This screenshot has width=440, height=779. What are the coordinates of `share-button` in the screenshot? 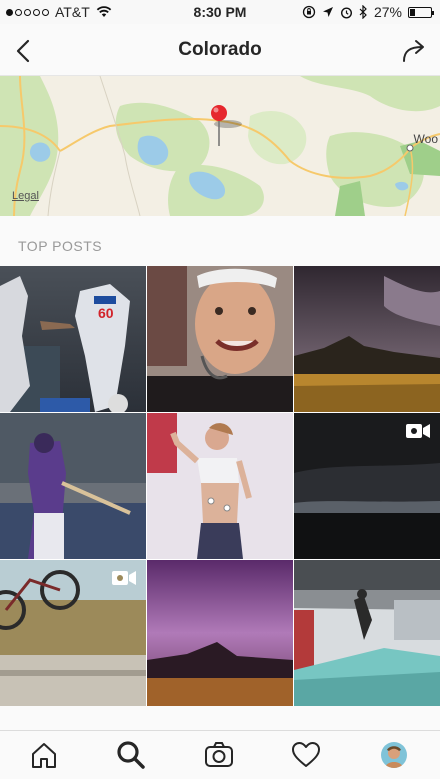 It's located at (415, 51).